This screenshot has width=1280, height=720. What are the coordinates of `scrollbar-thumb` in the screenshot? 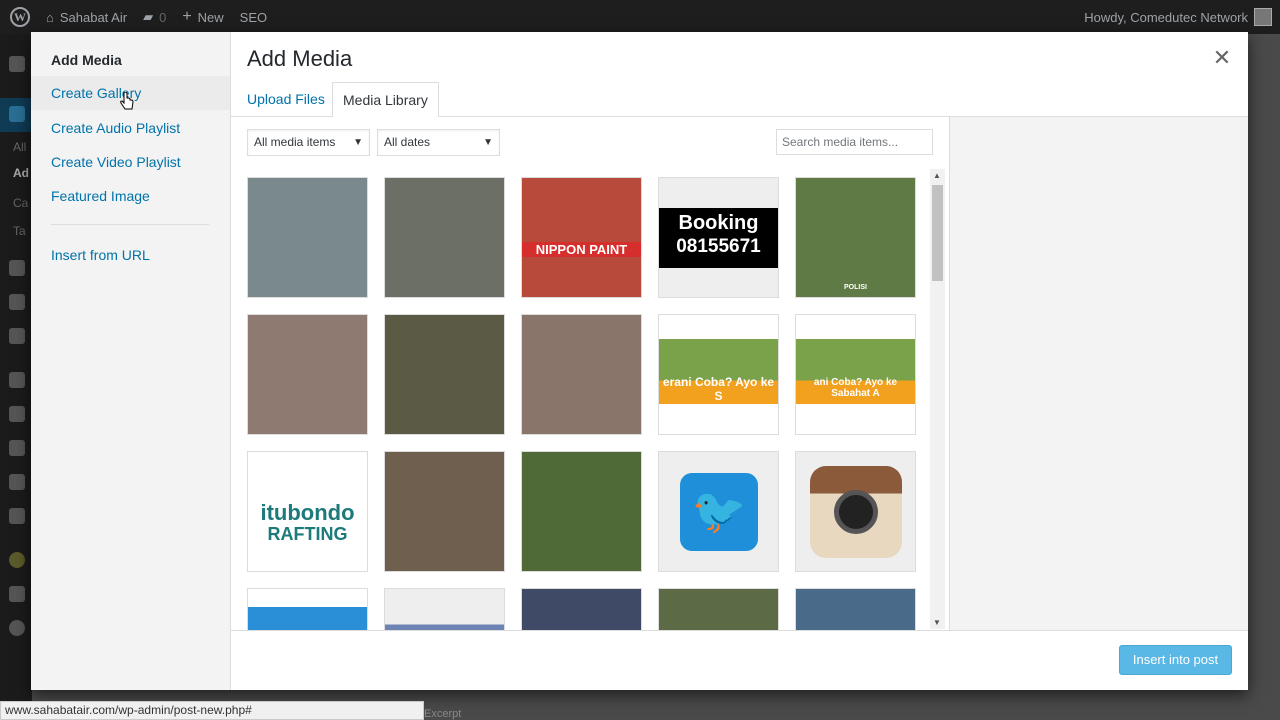 It's located at (937, 233).